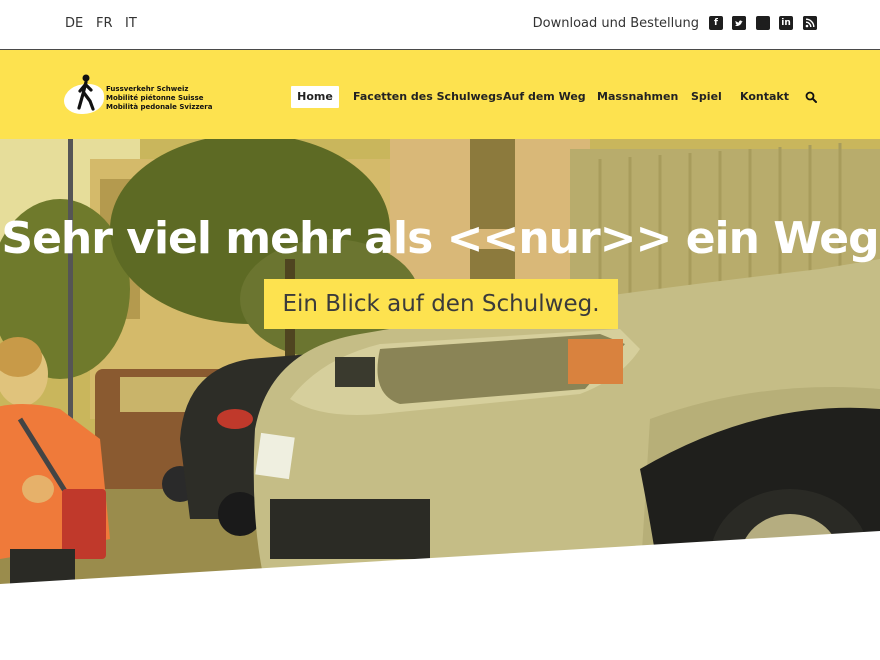 Image resolution: width=880 pixels, height=660 pixels. What do you see at coordinates (428, 97) in the screenshot?
I see `nav-facetten: Facetten des Schulwegs` at bounding box center [428, 97].